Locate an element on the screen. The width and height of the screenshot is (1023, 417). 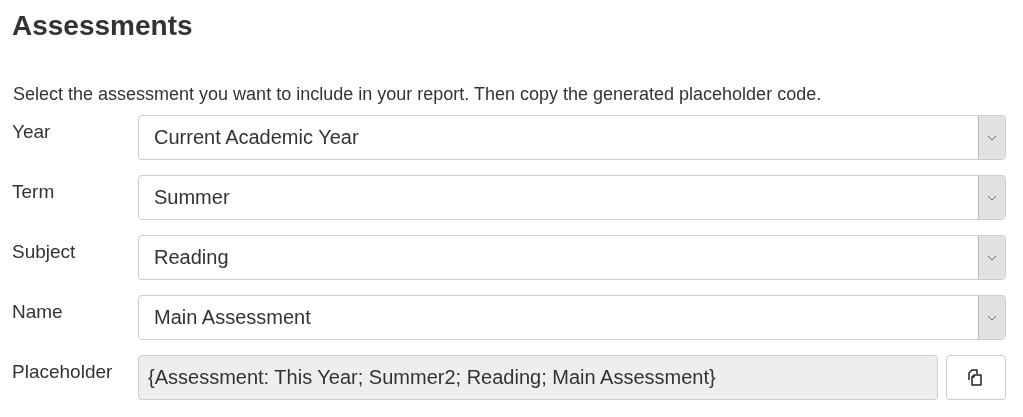
field-label: Name is located at coordinates (38, 311).